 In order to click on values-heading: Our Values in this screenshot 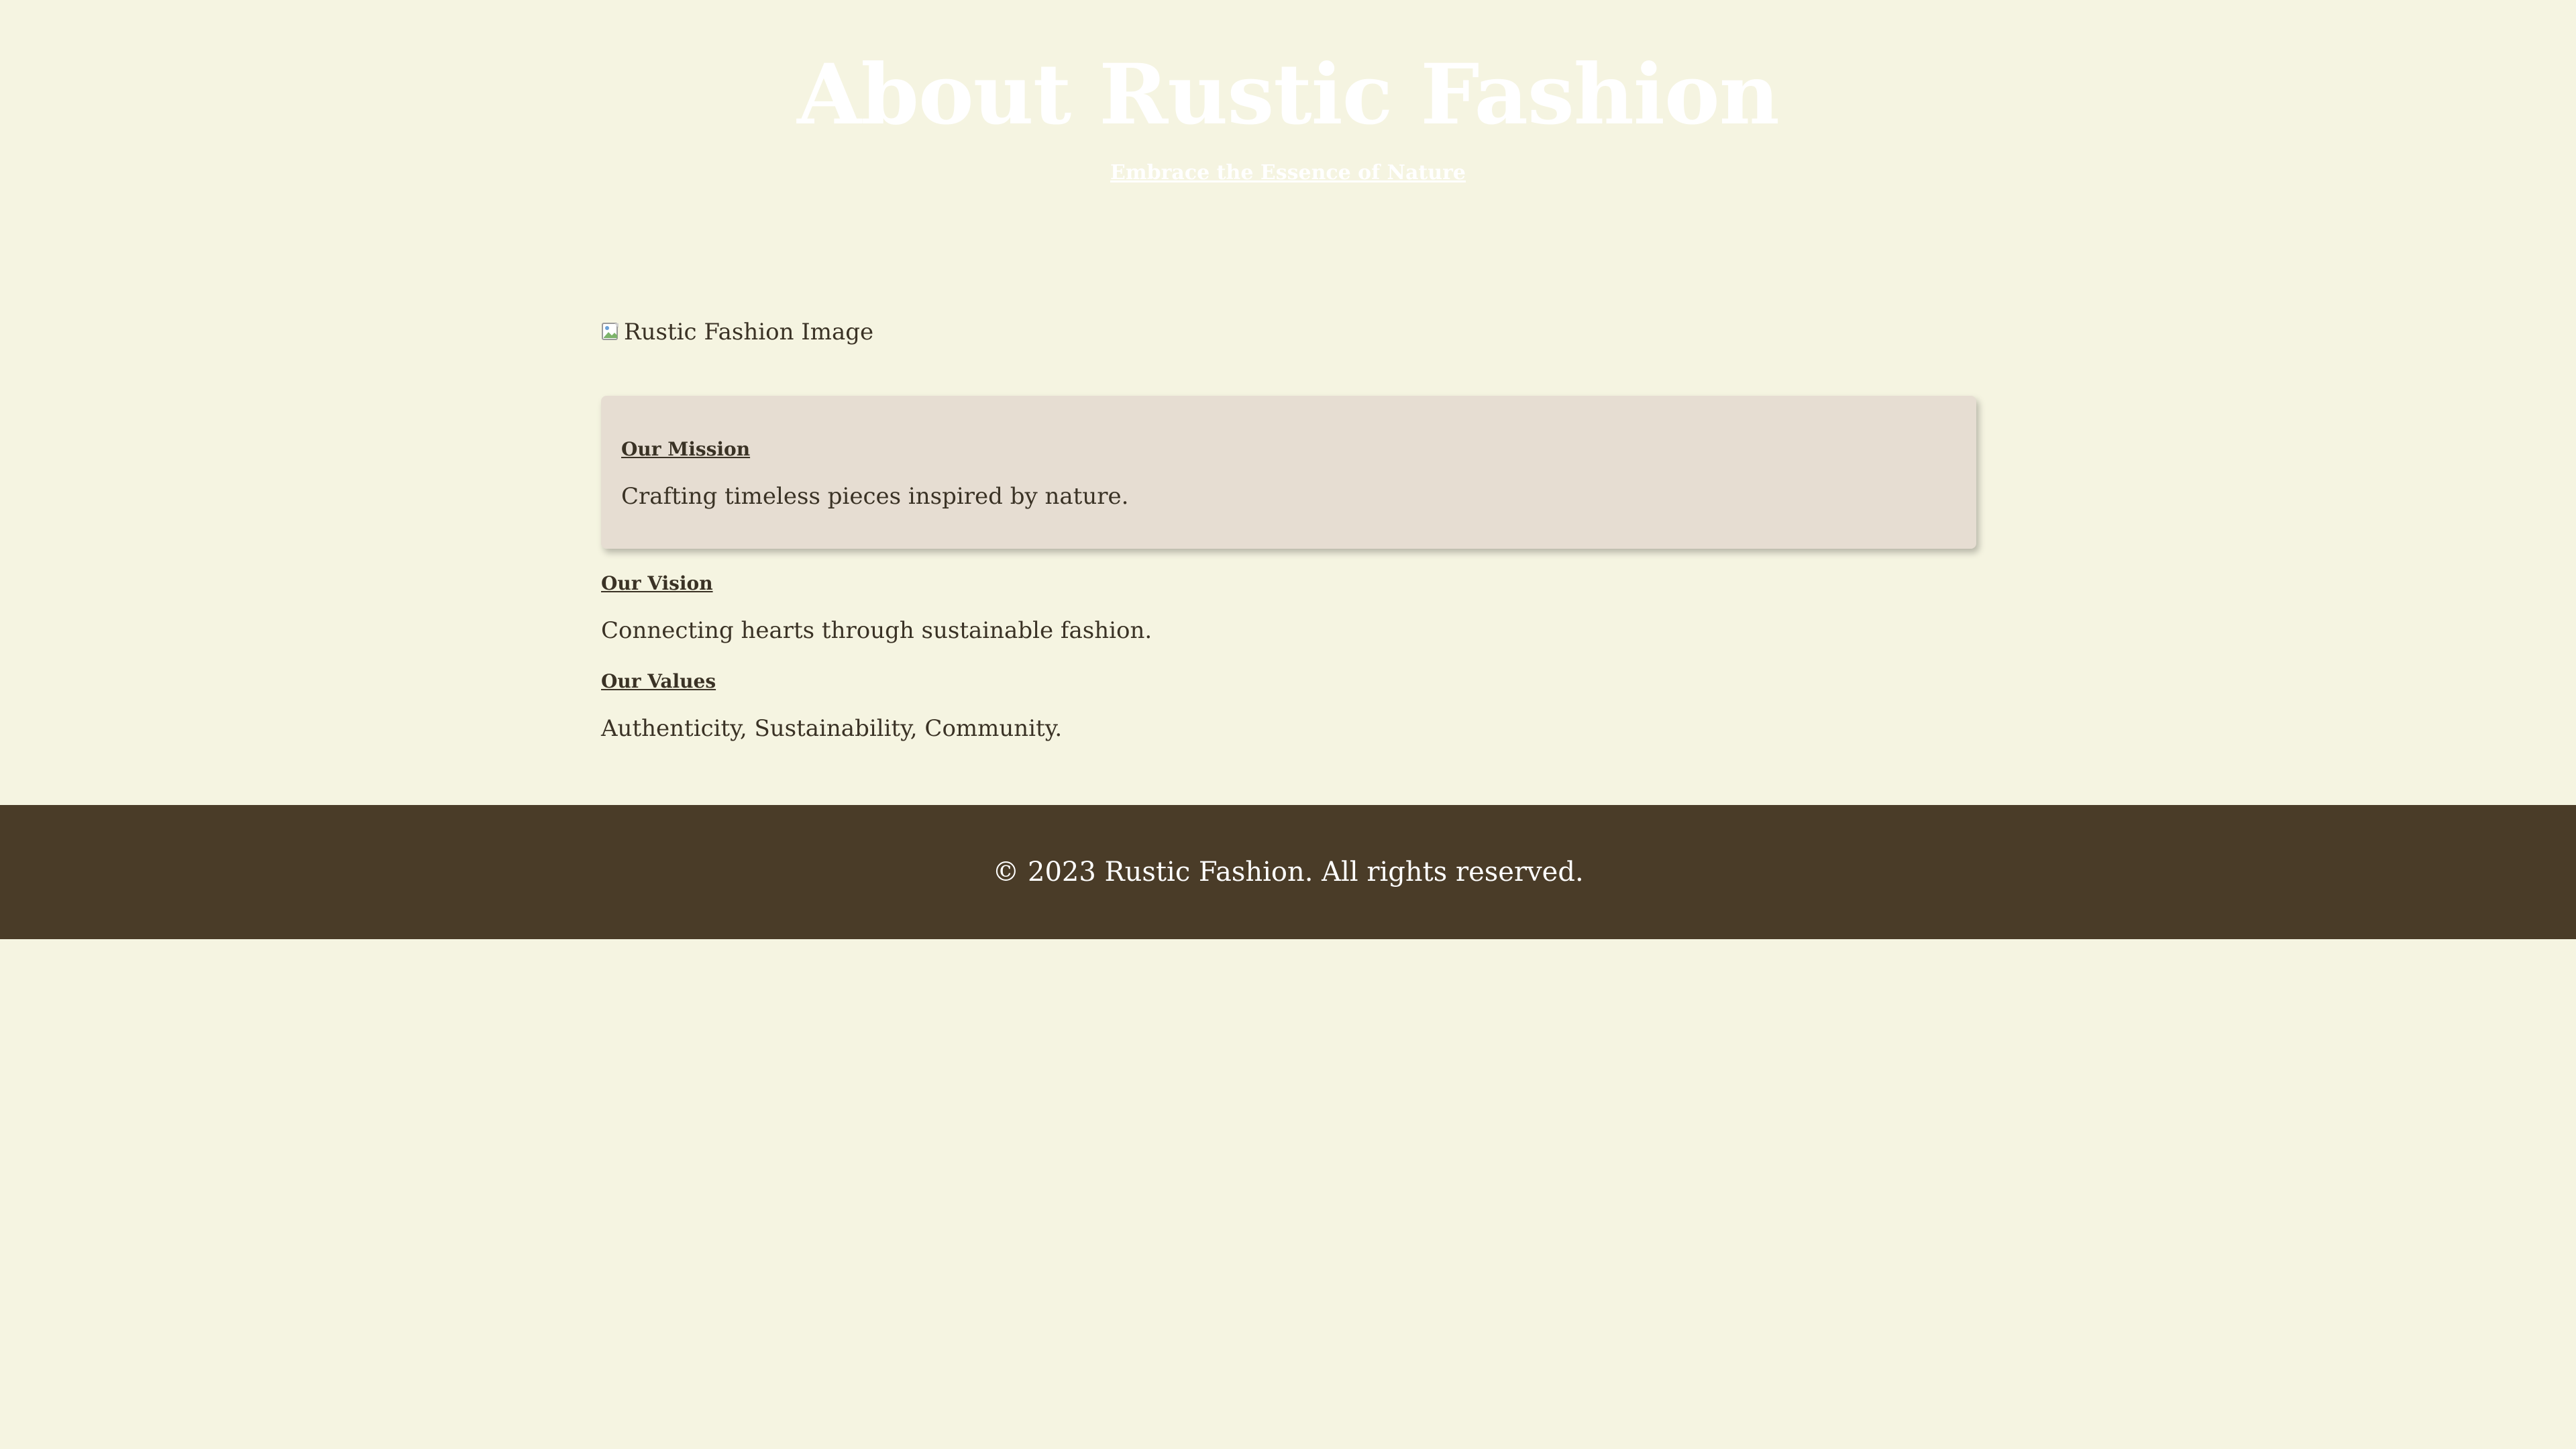, I will do `click(658, 681)`.